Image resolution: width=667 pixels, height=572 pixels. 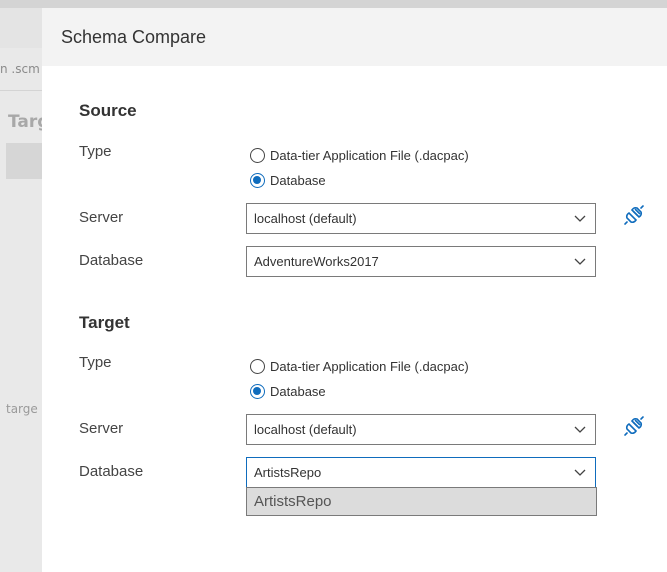 I want to click on target-server-label: Server, so click(x=101, y=428).